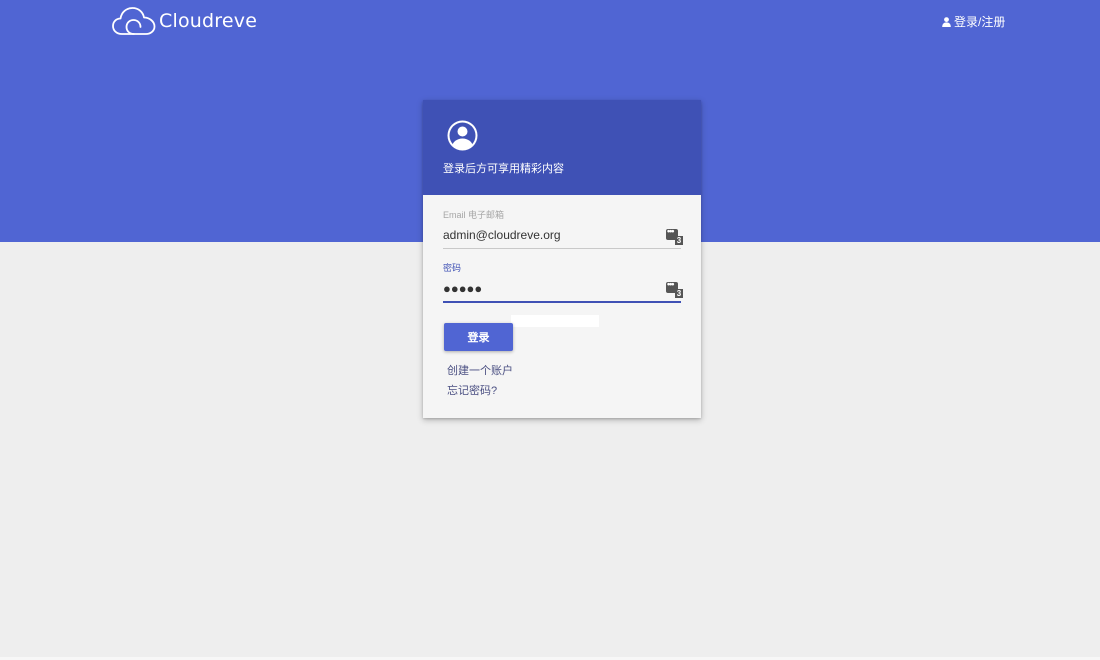 This screenshot has height=660, width=1100. Describe the element at coordinates (208, 21) in the screenshot. I see `brand-name: Cloudreve` at that location.